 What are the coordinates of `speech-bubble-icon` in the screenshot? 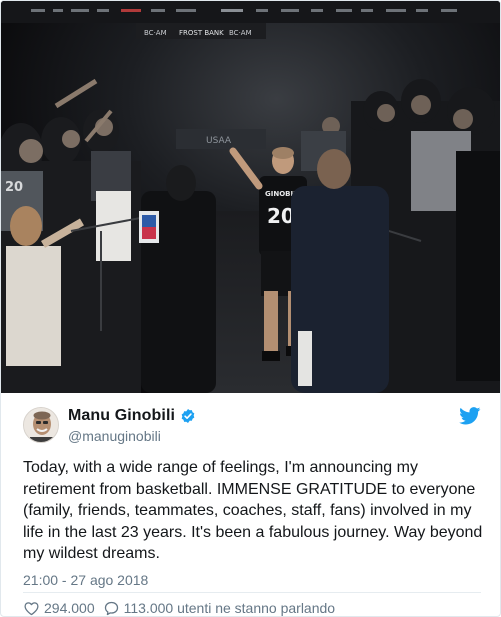 It's located at (111, 608).